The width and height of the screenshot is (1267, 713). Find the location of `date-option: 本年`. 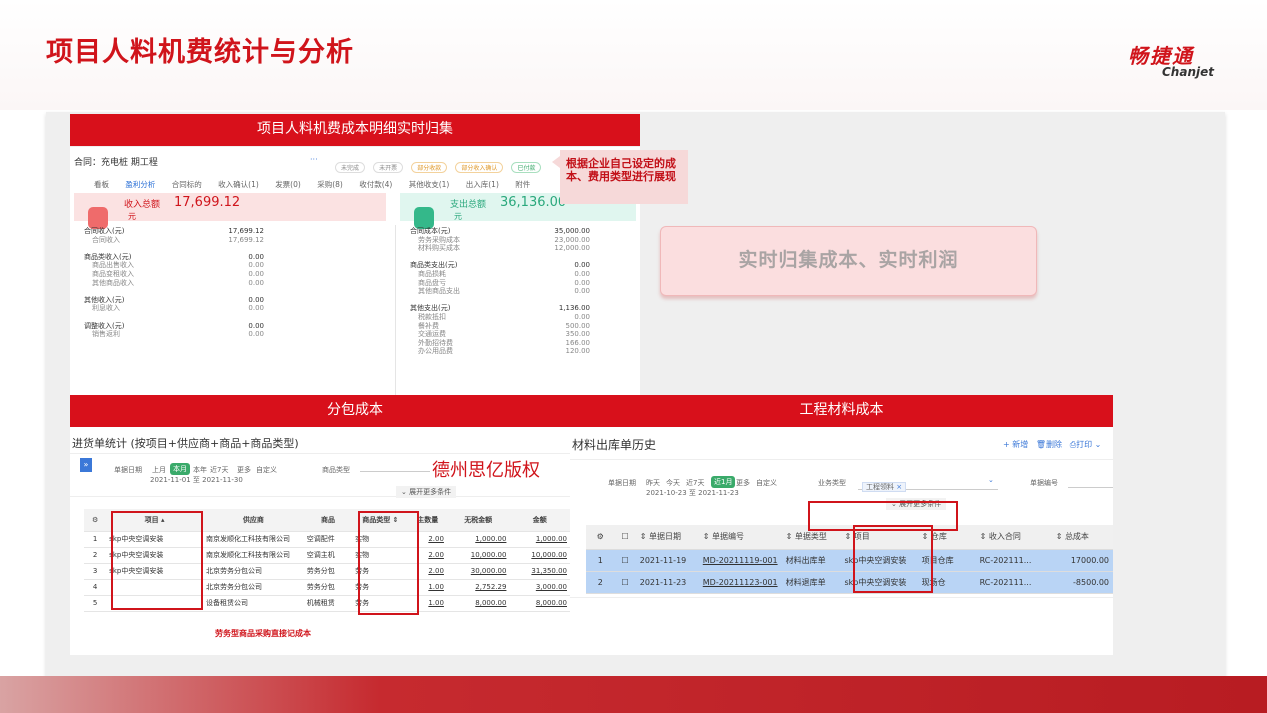

date-option: 本年 is located at coordinates (200, 470).